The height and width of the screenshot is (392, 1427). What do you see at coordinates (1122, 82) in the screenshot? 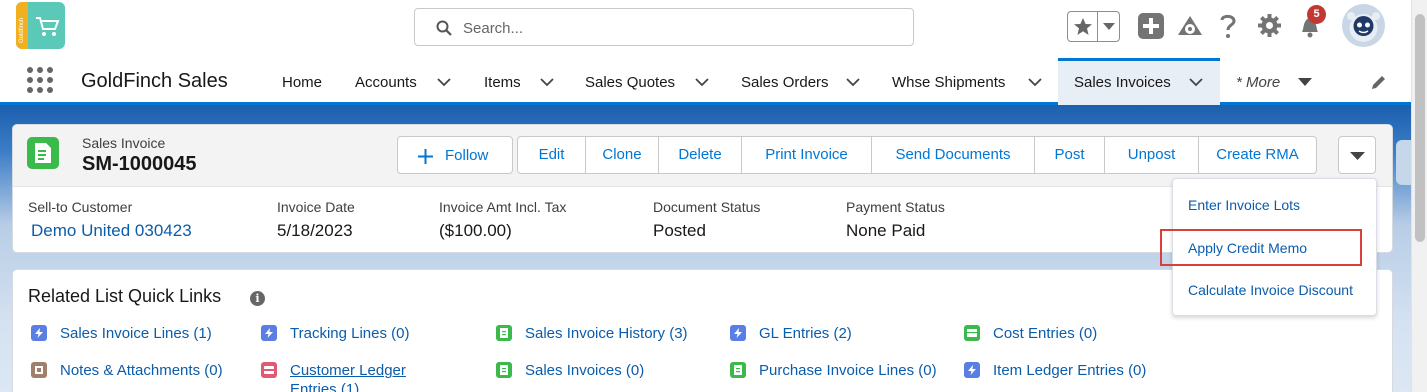
I see `tab-label: Sales Invoices` at bounding box center [1122, 82].